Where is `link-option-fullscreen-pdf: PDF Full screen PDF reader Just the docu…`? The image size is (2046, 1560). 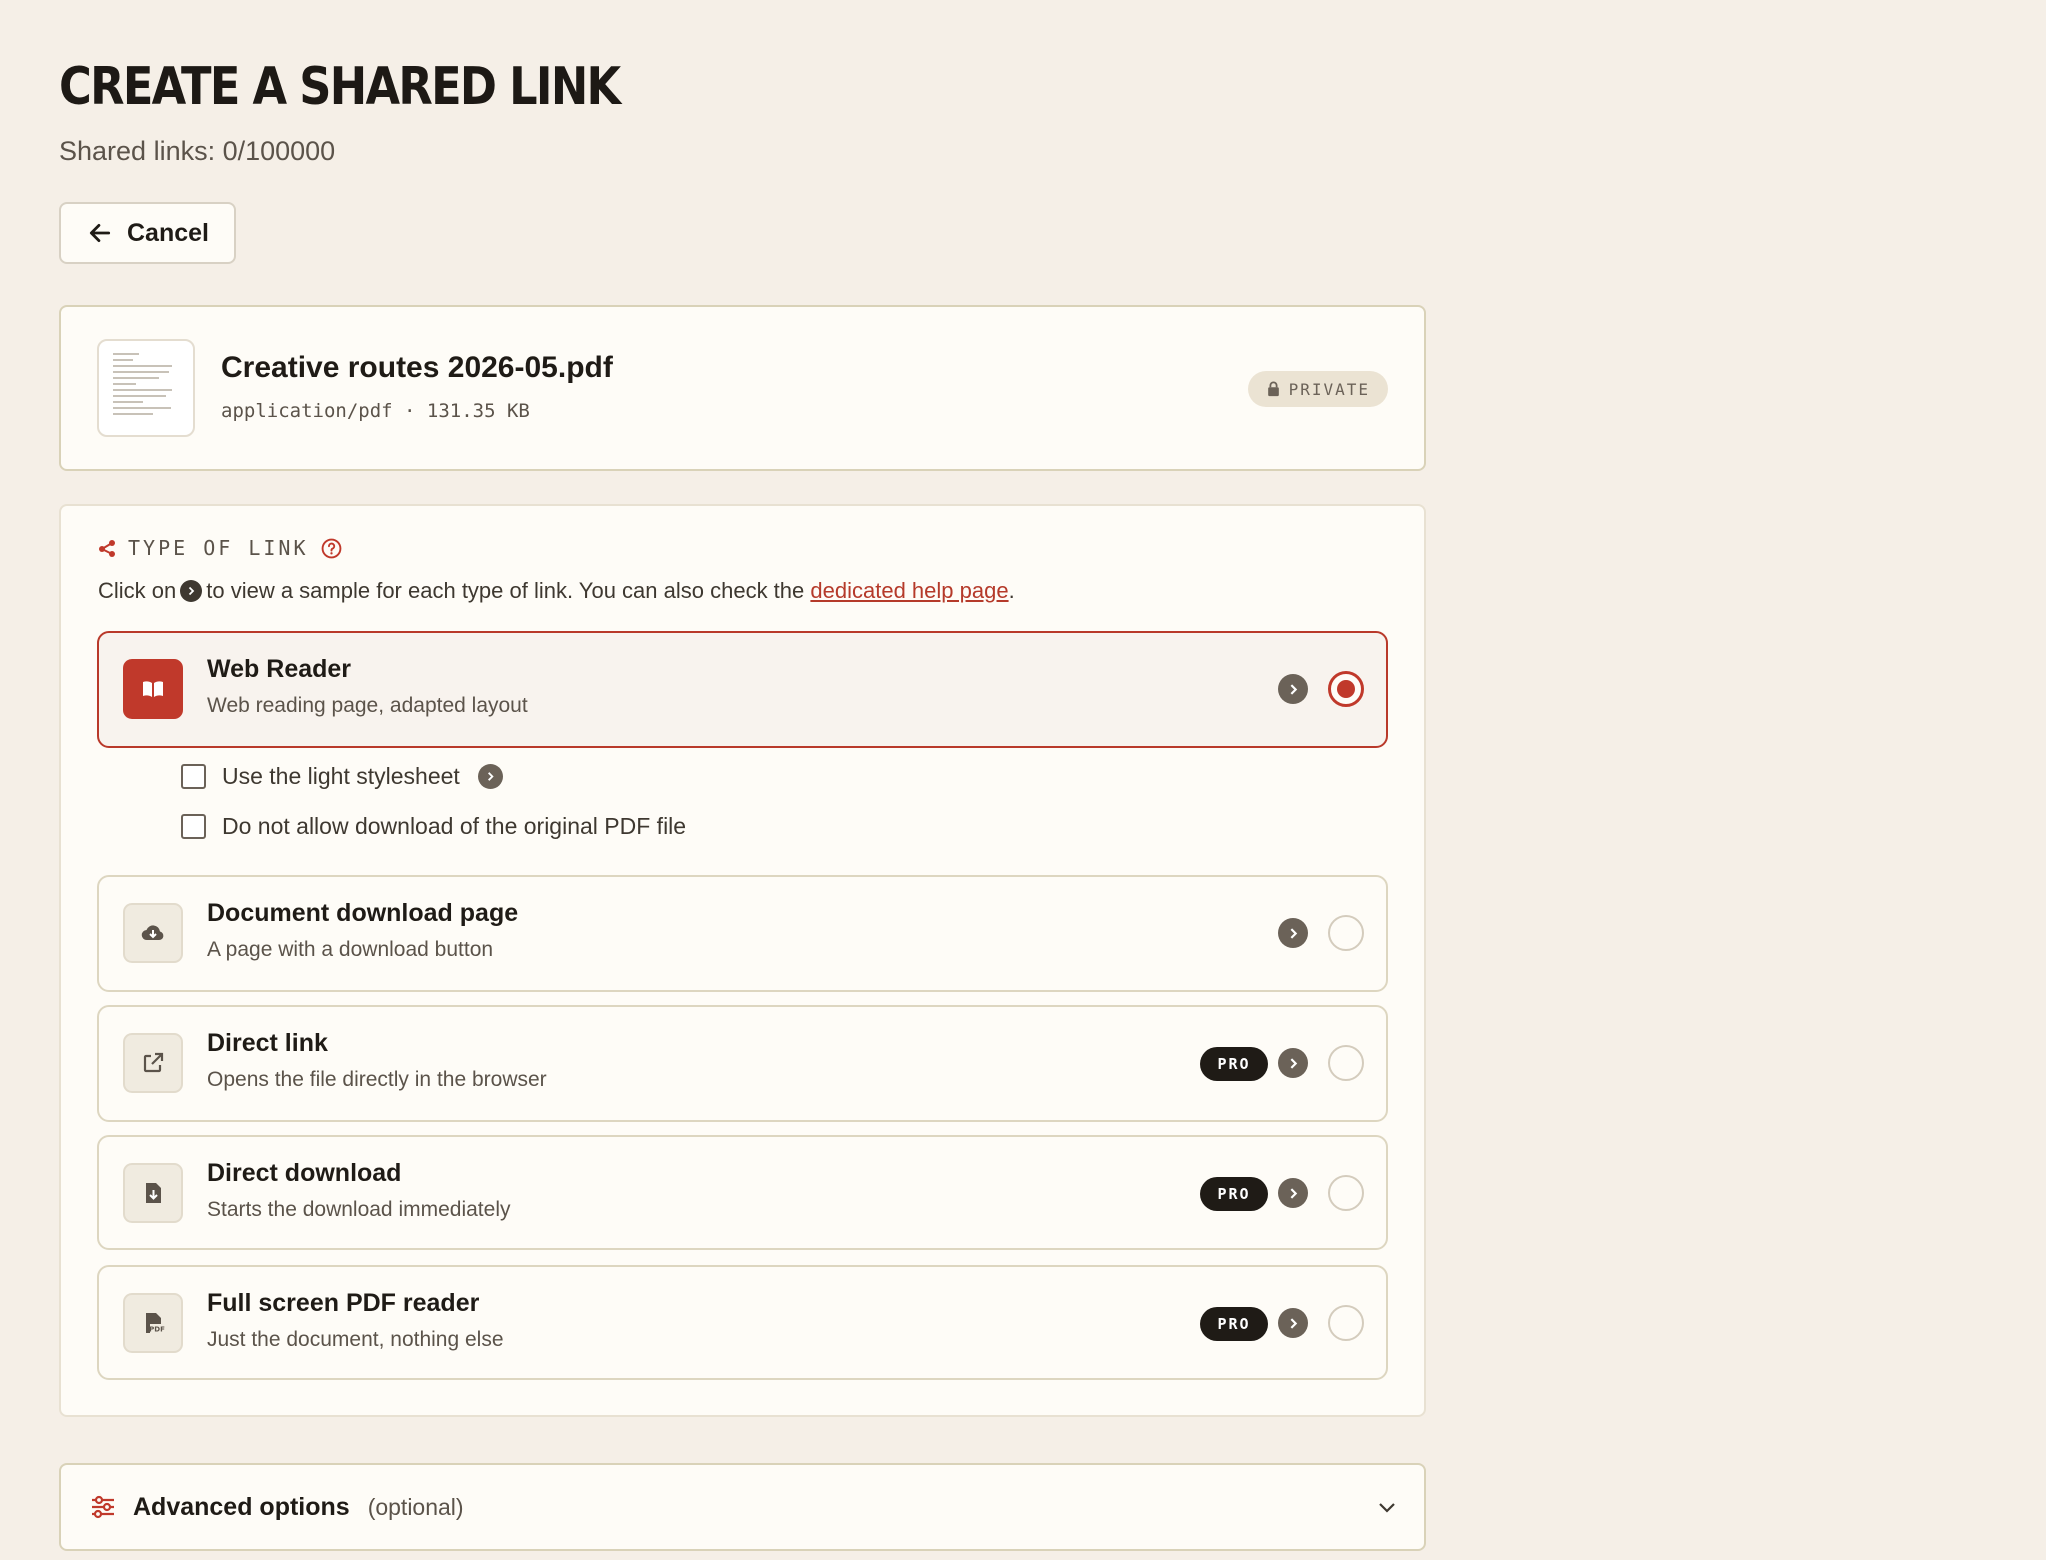 link-option-fullscreen-pdf: PDF Full screen PDF reader Just the docu… is located at coordinates (742, 1322).